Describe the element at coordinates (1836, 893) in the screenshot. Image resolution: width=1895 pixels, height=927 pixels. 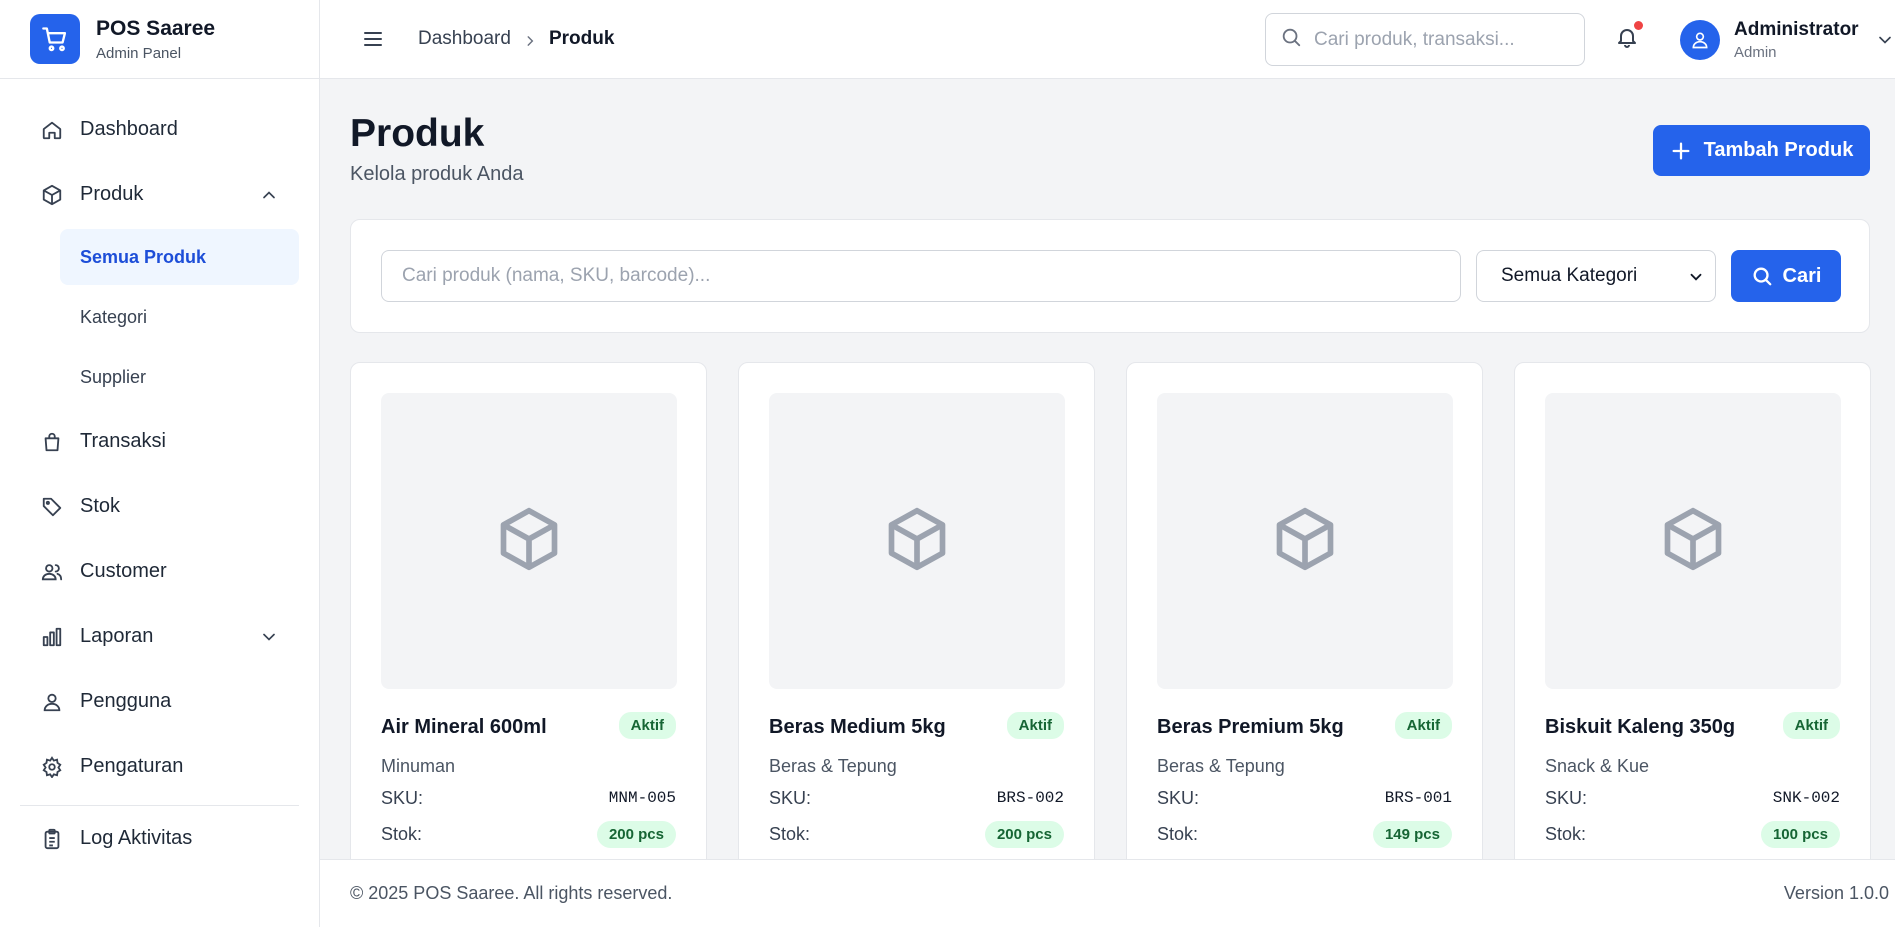
I see `version-text: Version 1.0.0` at that location.